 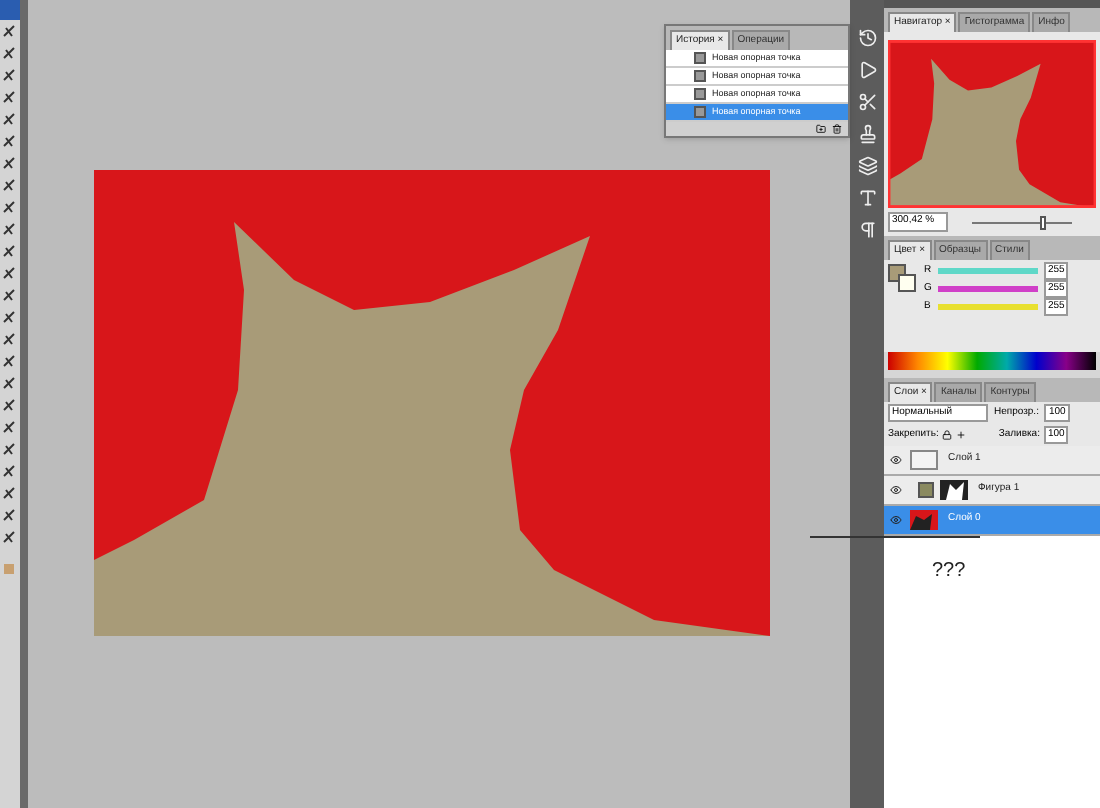 What do you see at coordinates (867, 166) in the screenshot?
I see `layers-icon` at bounding box center [867, 166].